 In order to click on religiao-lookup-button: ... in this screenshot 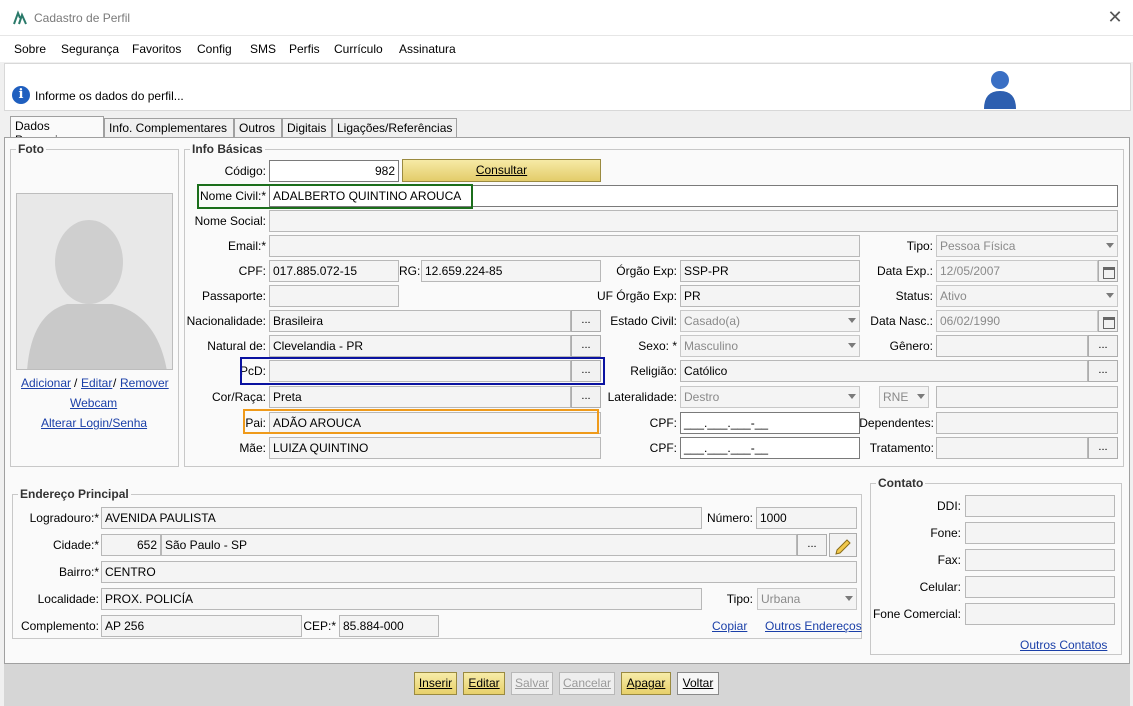, I will do `click(1103, 371)`.